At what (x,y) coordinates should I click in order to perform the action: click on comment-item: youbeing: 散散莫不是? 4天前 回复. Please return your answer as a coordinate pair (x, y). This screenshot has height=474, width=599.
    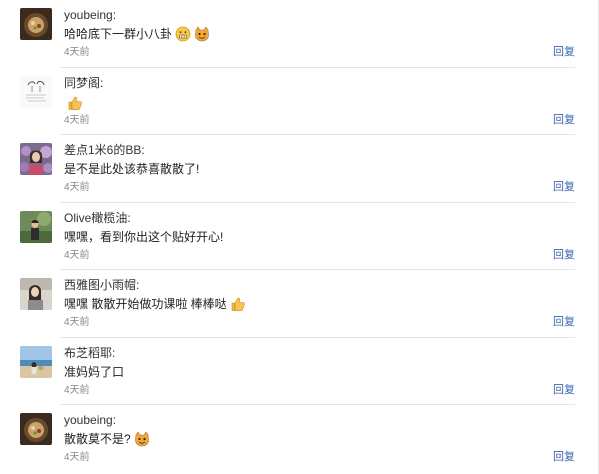
    Looking at the image, I should click on (299, 439).